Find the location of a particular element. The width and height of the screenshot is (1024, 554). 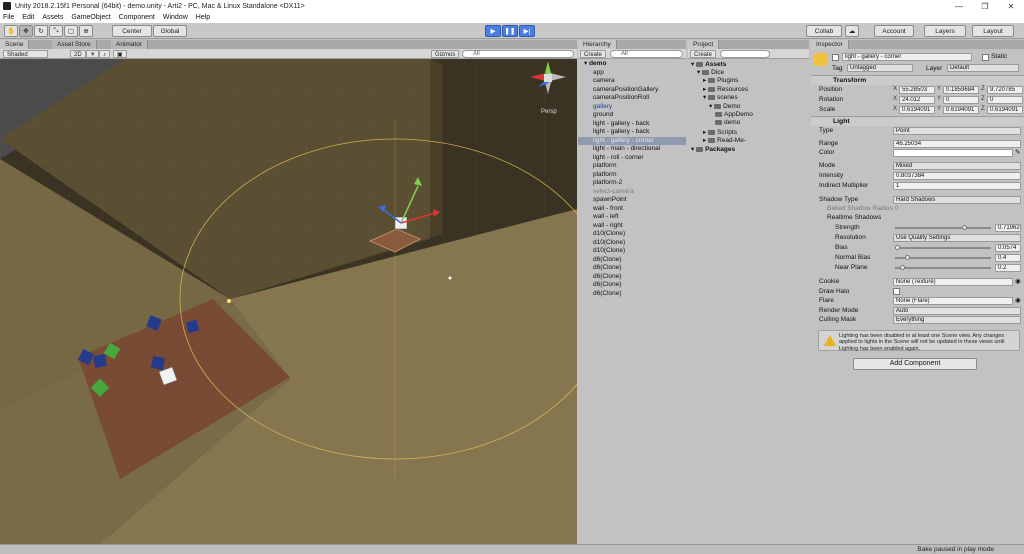

rect-tool-button: ▢ is located at coordinates (71, 31).